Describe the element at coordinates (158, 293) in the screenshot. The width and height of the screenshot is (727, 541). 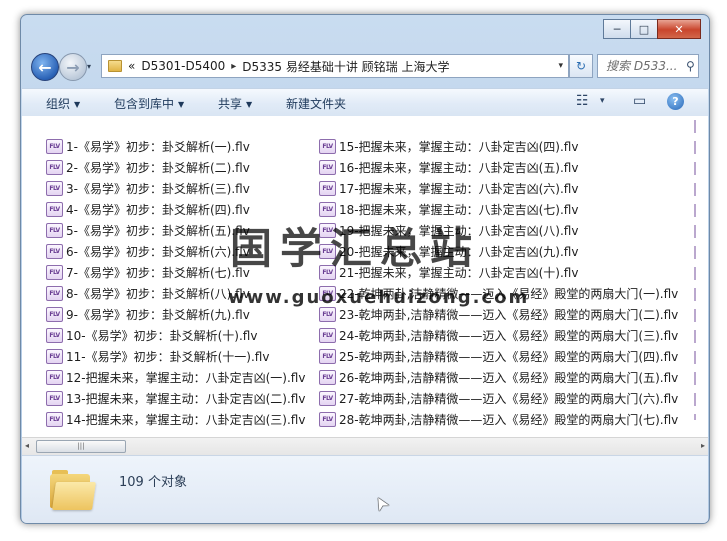
I see `file-name: 8-《易学》初步：卦爻解析(八).flv` at that location.